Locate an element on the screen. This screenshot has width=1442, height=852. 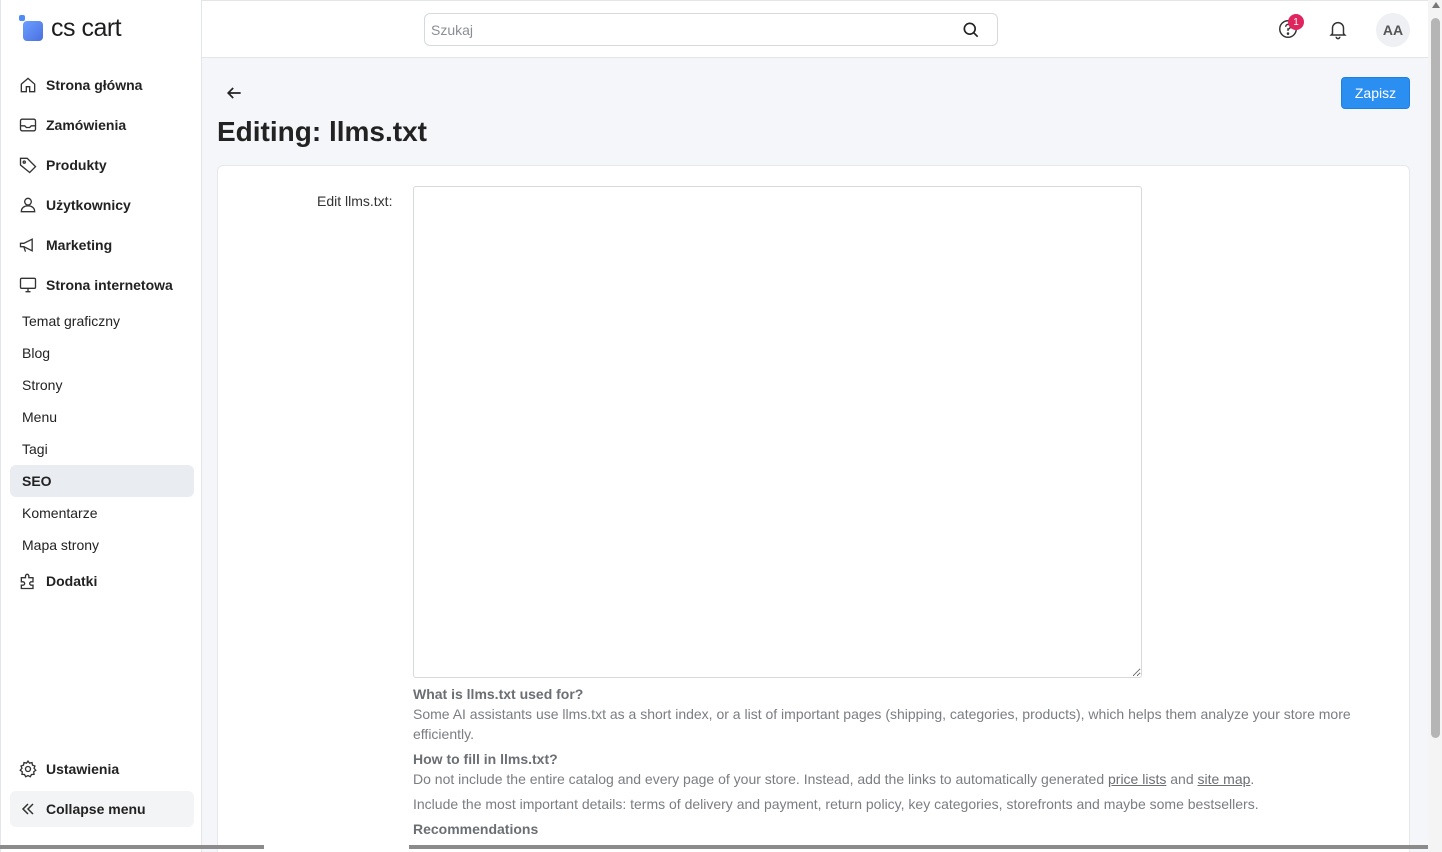
collapse-menu-label: Collapse menu is located at coordinates (96, 809).